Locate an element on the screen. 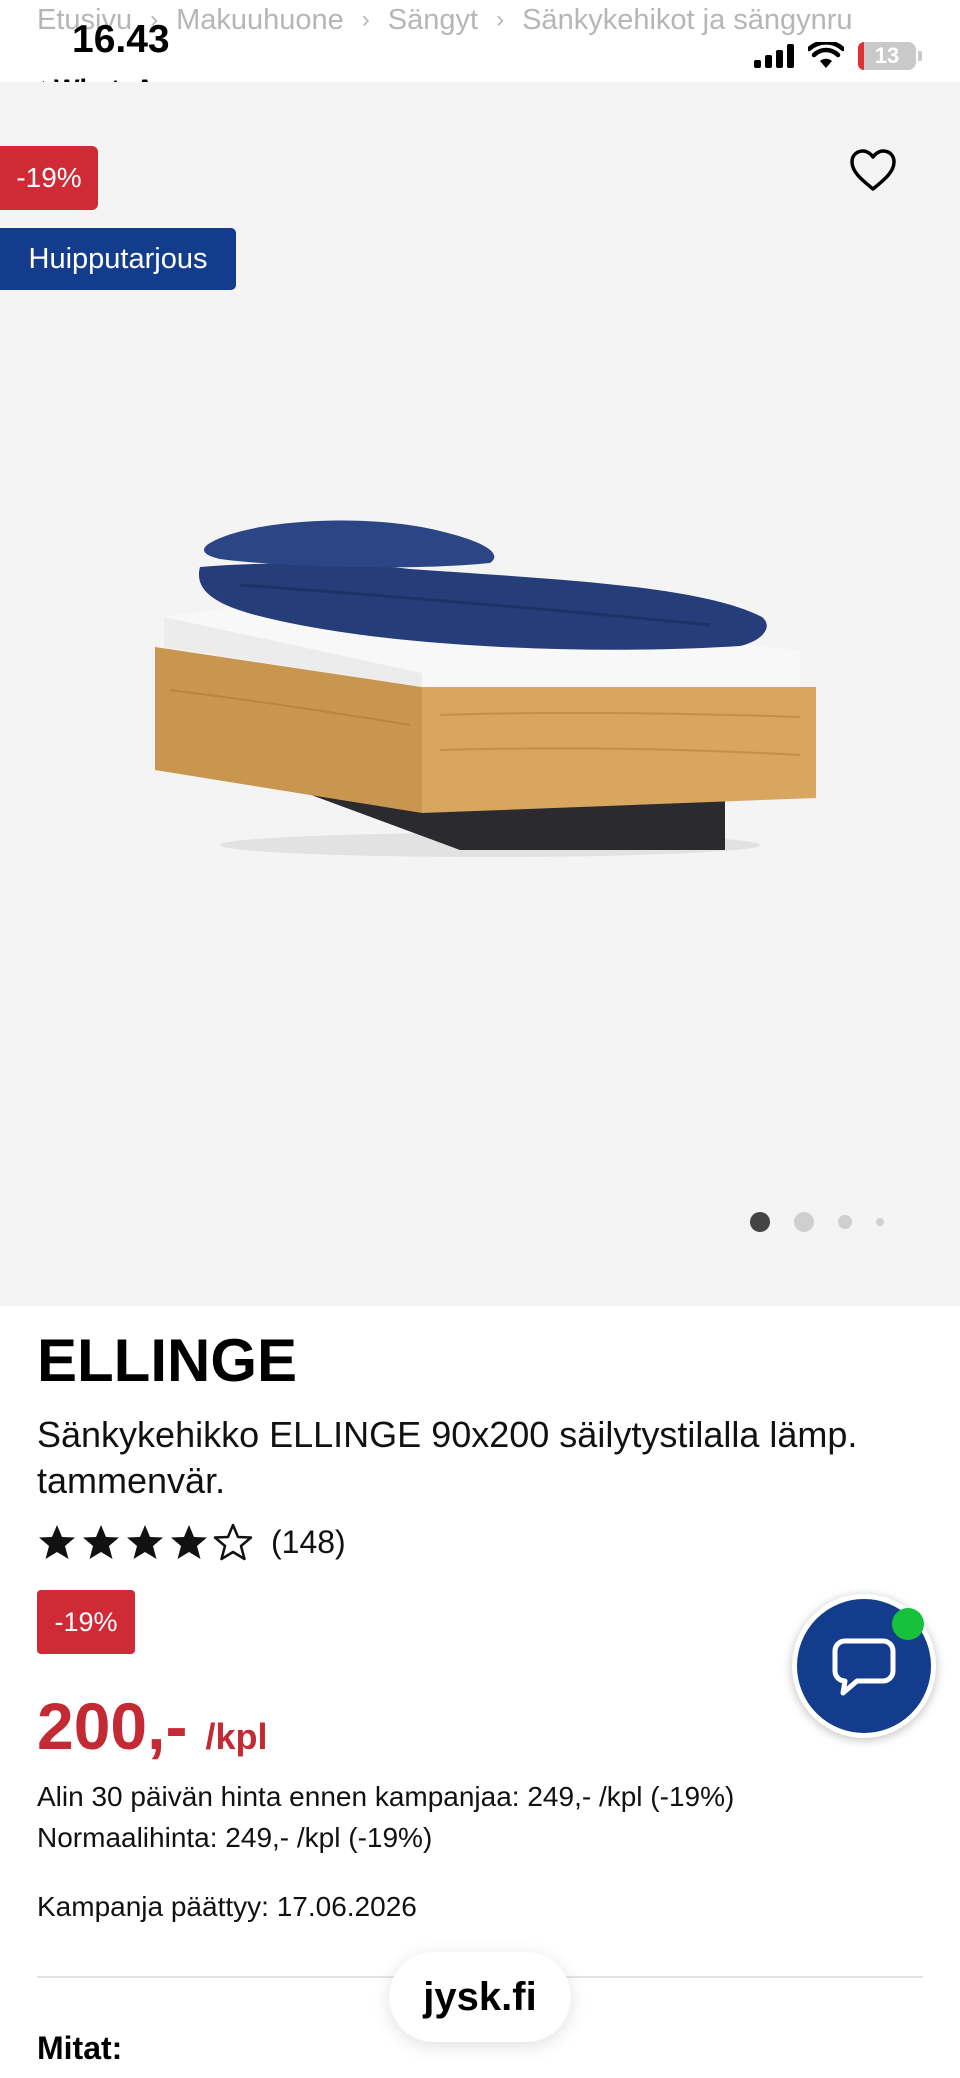 The image size is (960, 2078). breadcrumb-item-beds: Sängyt is located at coordinates (433, 20).